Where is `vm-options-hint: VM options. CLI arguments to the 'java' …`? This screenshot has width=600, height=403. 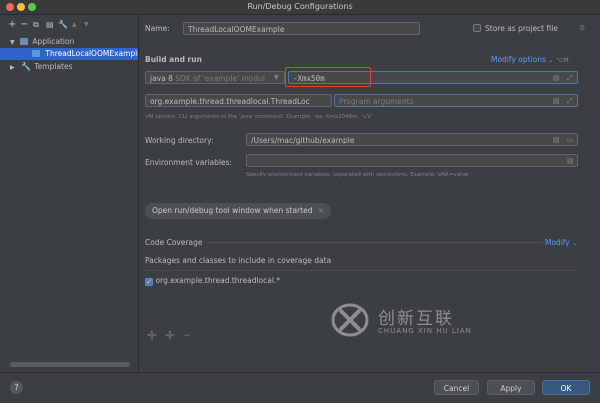 vm-options-hint: VM options. CLI arguments to the 'java' … is located at coordinates (258, 117).